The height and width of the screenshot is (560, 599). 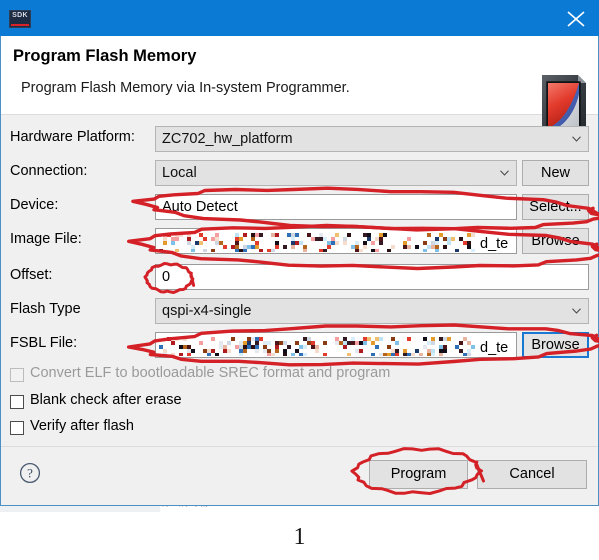 I want to click on checkbox-row: Verify after flash, so click(x=299, y=429).